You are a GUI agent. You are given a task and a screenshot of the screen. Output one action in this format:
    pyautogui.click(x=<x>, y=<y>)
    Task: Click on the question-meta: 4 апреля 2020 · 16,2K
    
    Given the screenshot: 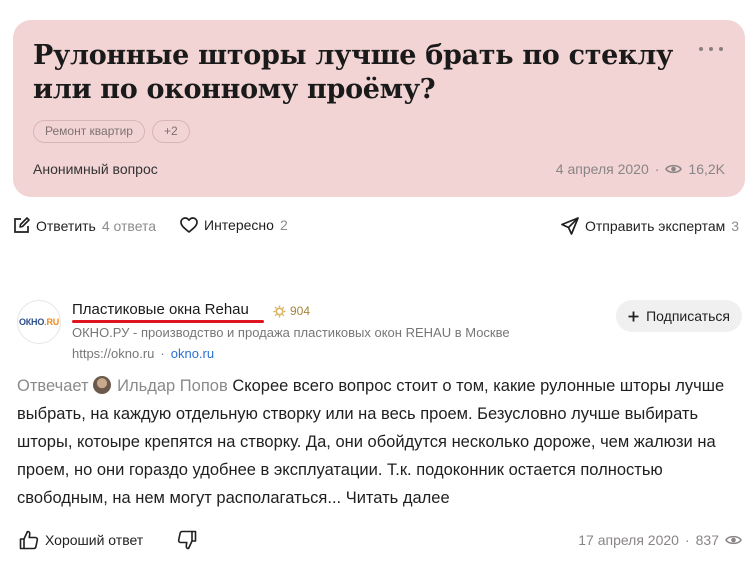 What is the action you would take?
    pyautogui.click(x=640, y=169)
    